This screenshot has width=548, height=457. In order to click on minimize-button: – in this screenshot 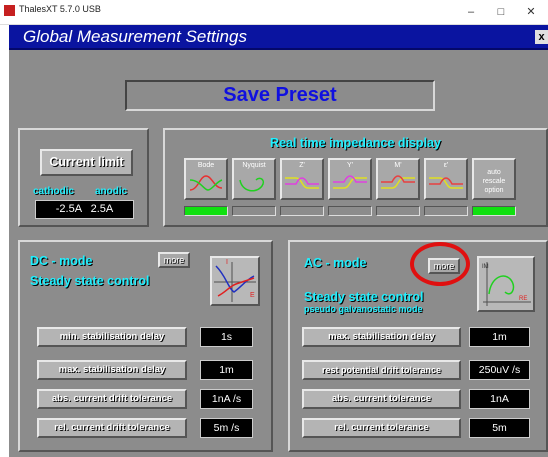, I will do `click(471, 12)`.